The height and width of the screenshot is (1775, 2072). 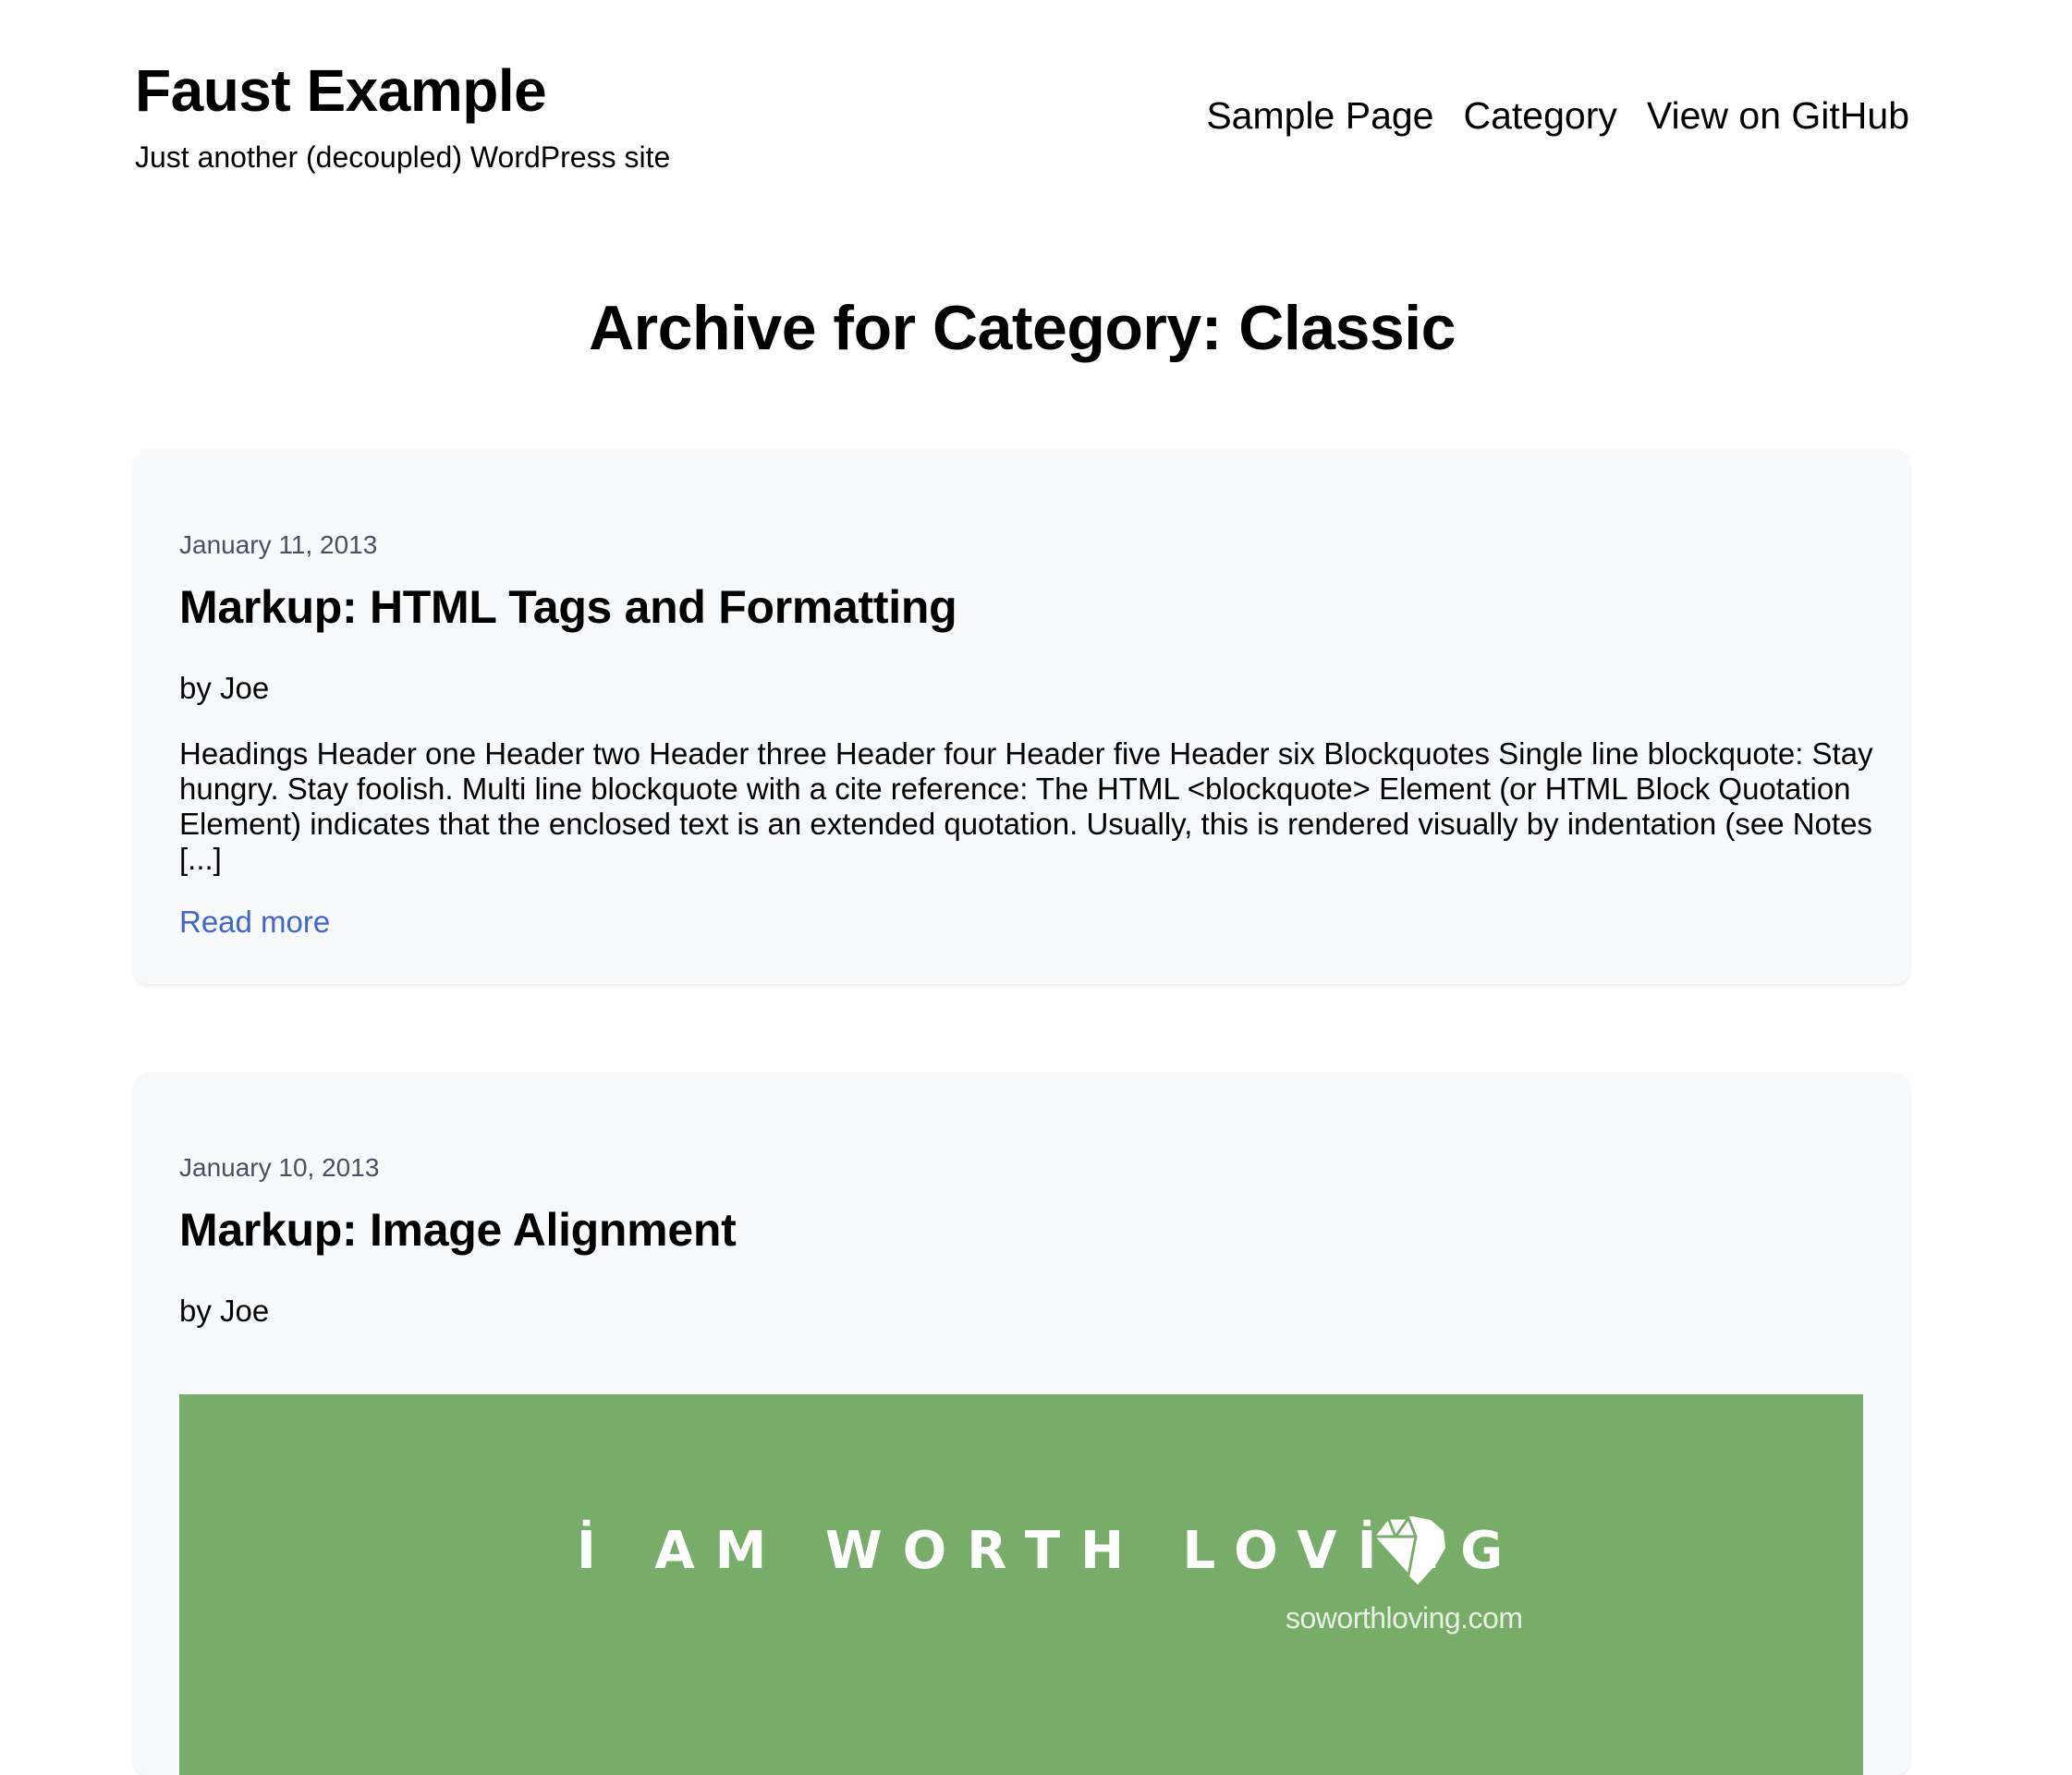 What do you see at coordinates (1540, 115) in the screenshot?
I see `nav-link-category: Category` at bounding box center [1540, 115].